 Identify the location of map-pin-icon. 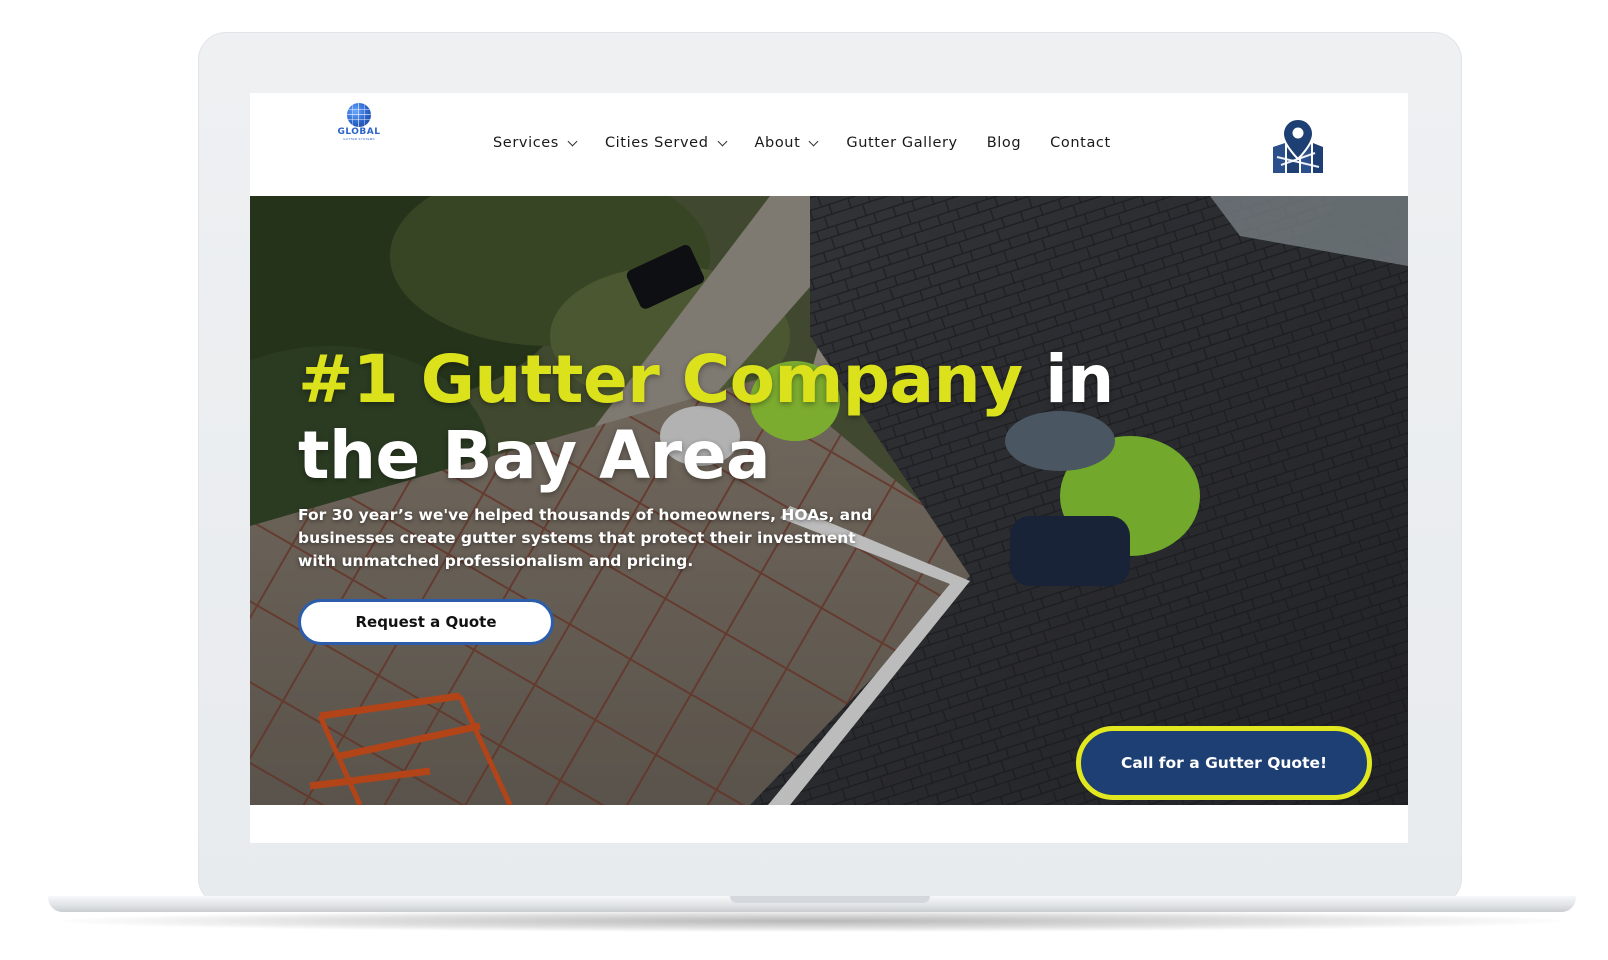
(1298, 146).